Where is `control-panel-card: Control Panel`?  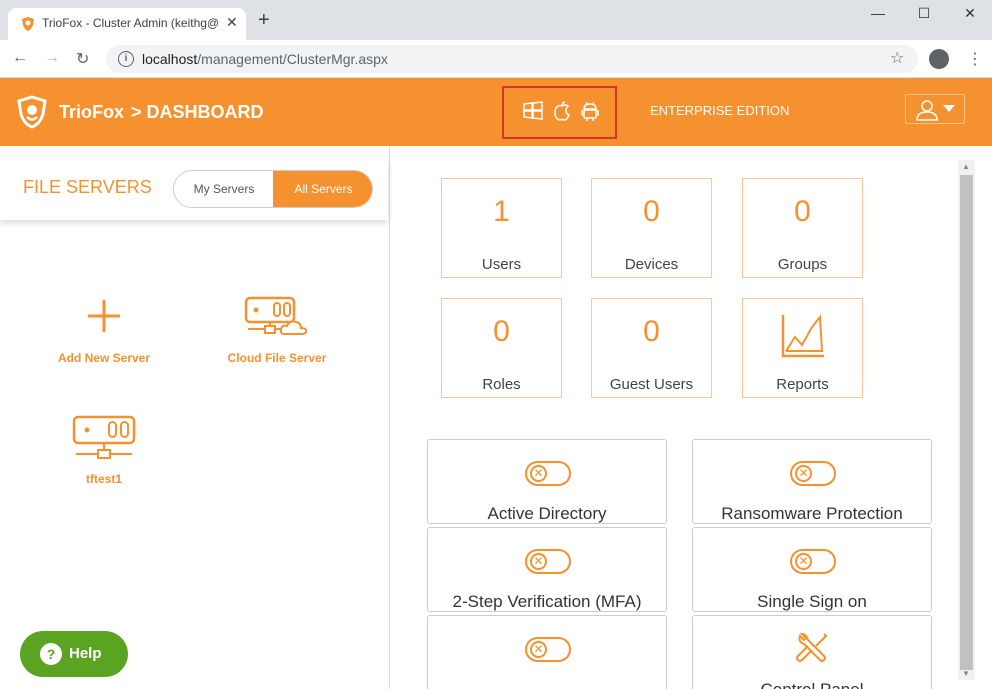 control-panel-card: Control Panel is located at coordinates (812, 652).